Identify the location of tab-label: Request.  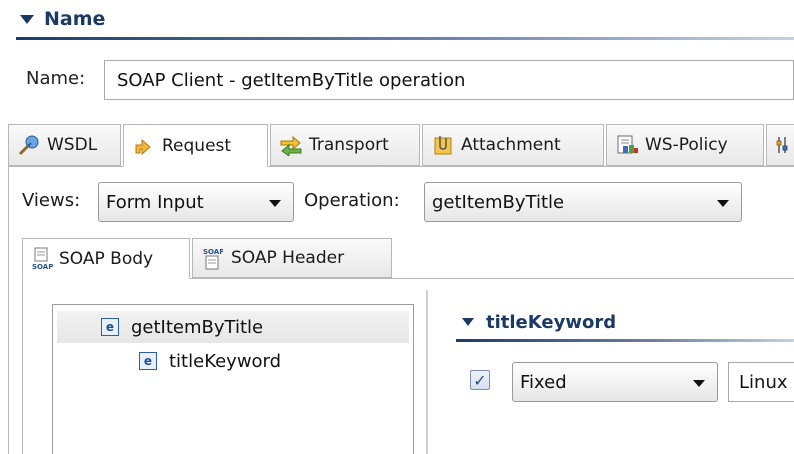
(197, 145).